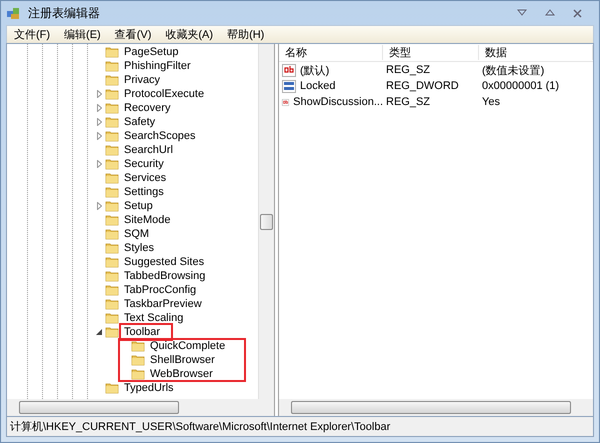 Image resolution: width=600 pixels, height=443 pixels. Describe the element at coordinates (160, 290) in the screenshot. I see `tree-item: TabProcConfig` at that location.